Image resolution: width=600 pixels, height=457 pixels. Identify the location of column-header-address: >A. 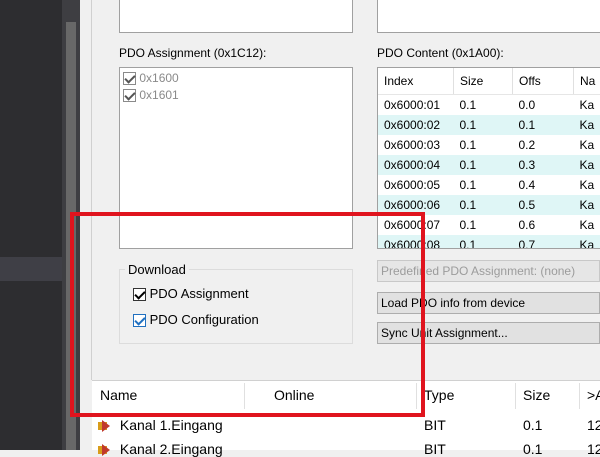
(593, 395).